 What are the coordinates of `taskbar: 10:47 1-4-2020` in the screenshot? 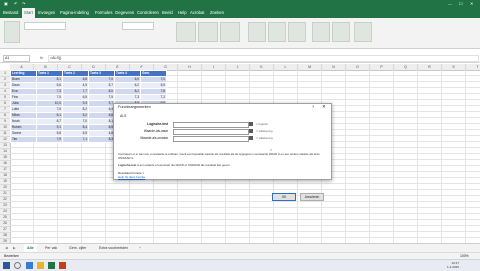 It's located at (240, 265).